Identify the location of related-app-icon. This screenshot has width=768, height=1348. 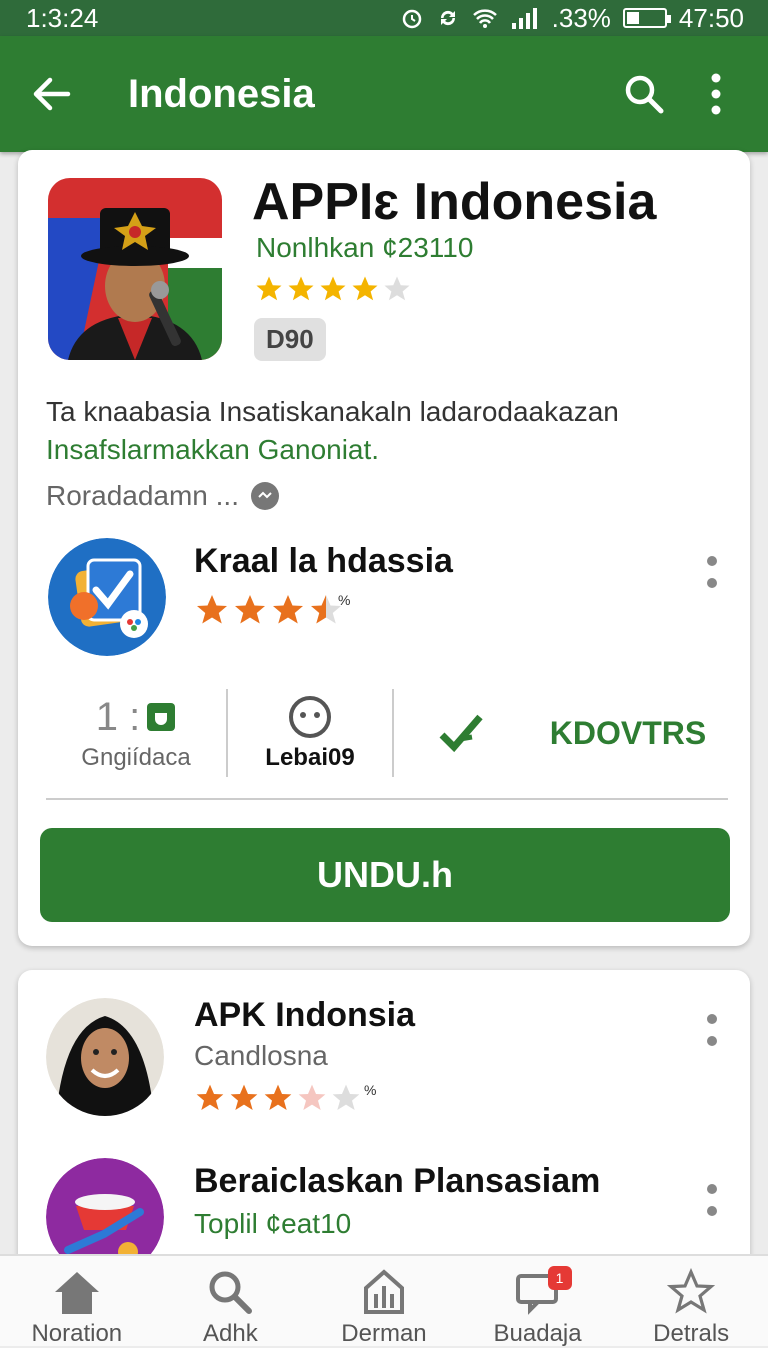
(107, 597).